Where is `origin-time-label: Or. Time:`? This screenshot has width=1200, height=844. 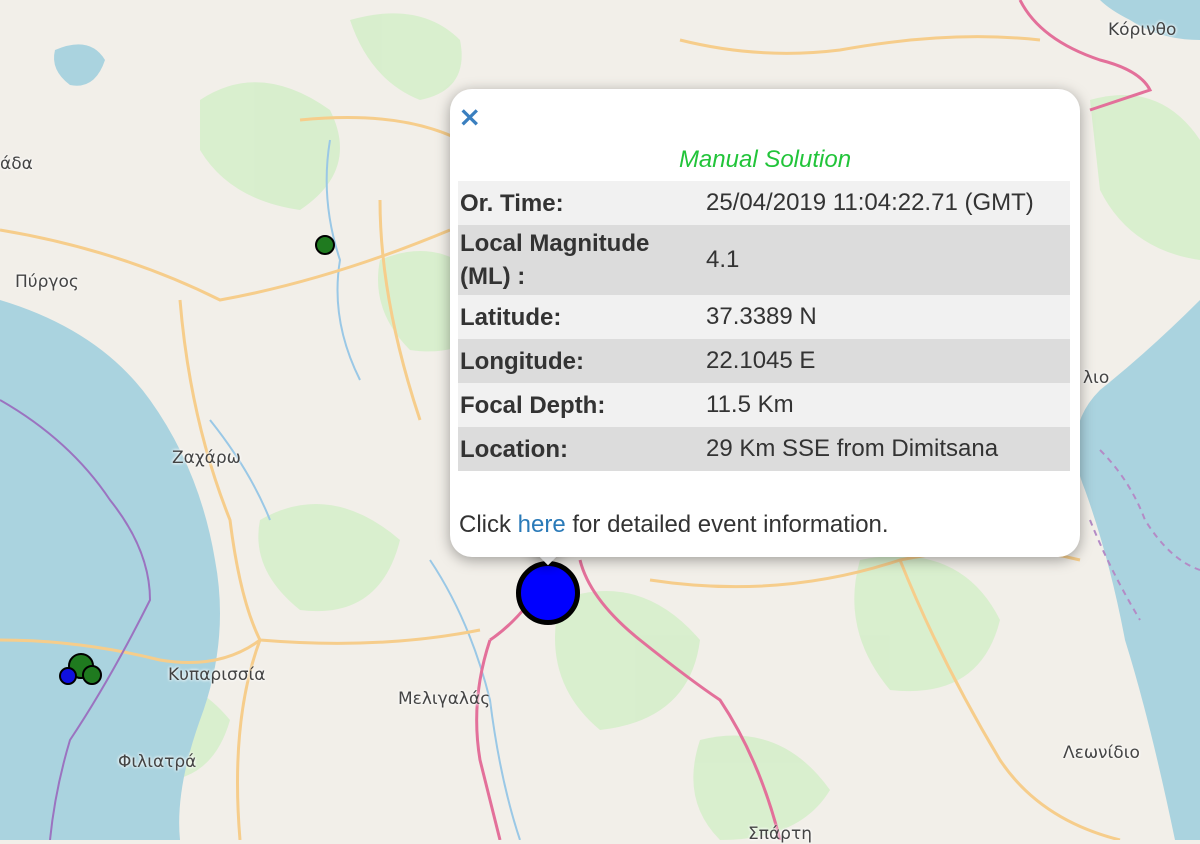
origin-time-label: Or. Time: is located at coordinates (512, 203).